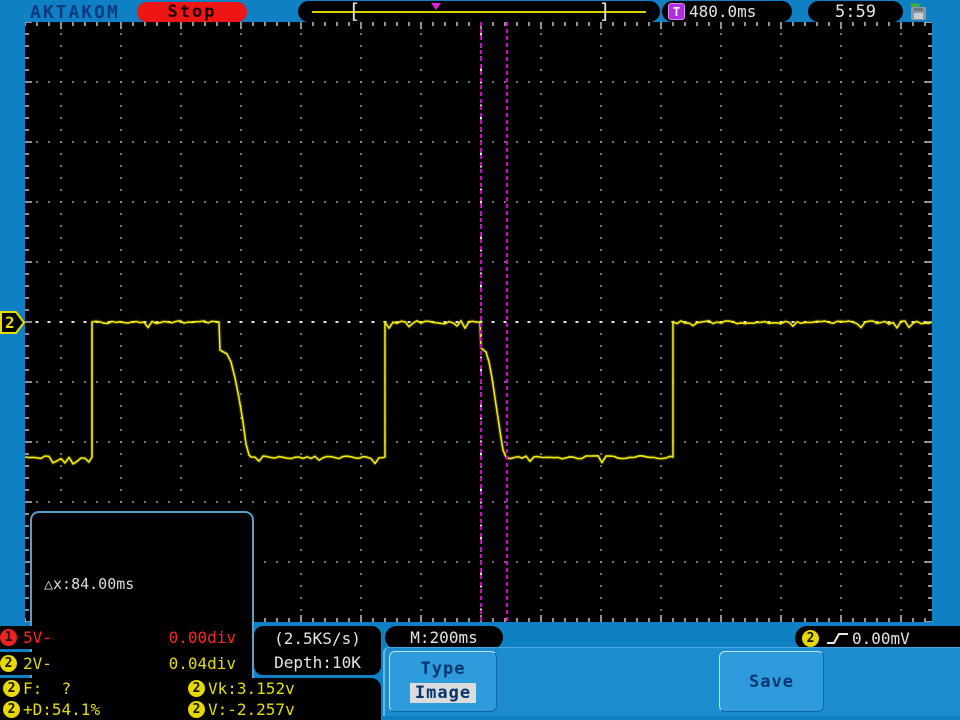 The width and height of the screenshot is (960, 720). I want to click on trigger-time-badge: T 480.0ms, so click(727, 11).